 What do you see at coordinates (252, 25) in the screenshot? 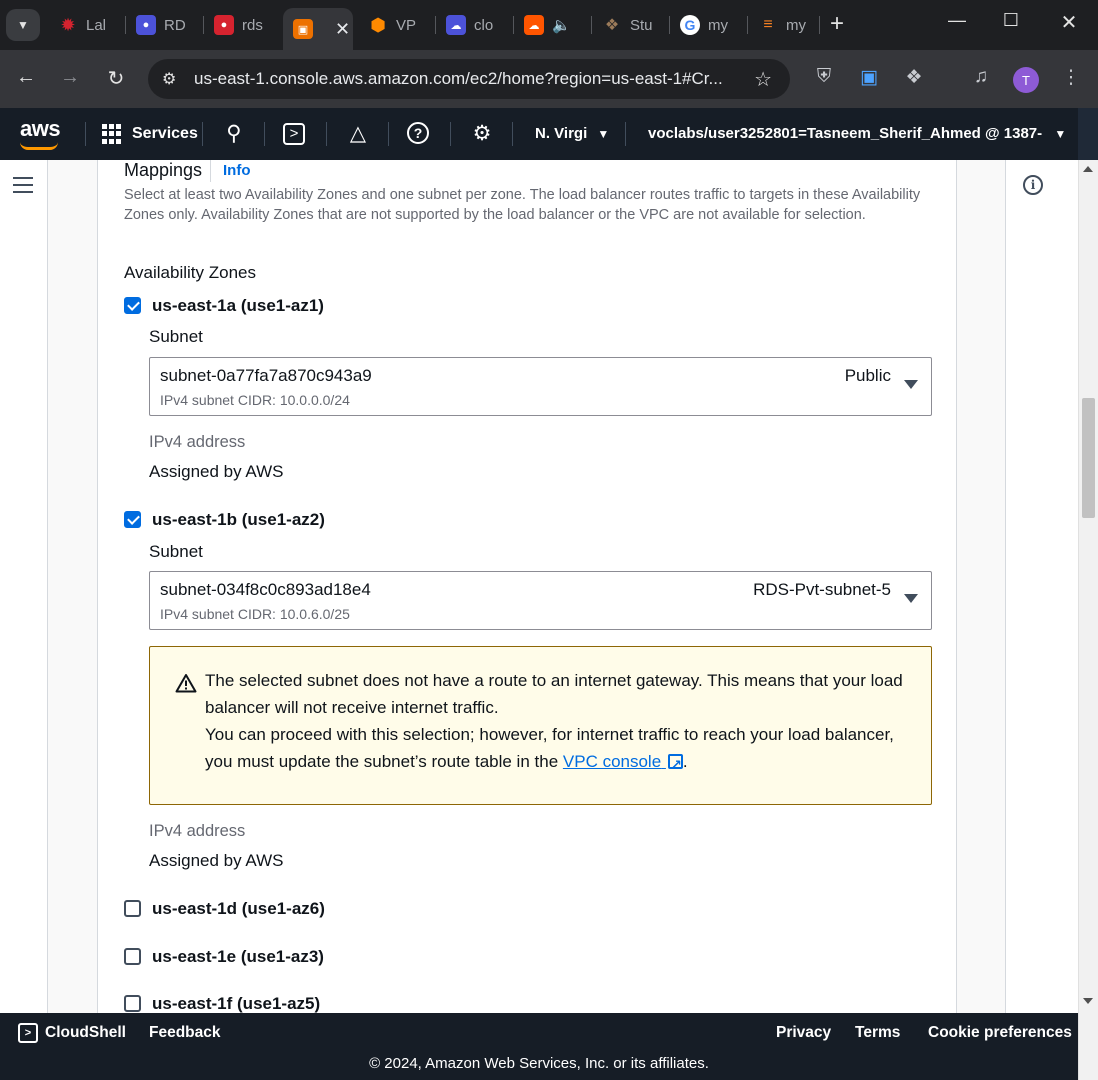
I see `tab-title: rds` at bounding box center [252, 25].